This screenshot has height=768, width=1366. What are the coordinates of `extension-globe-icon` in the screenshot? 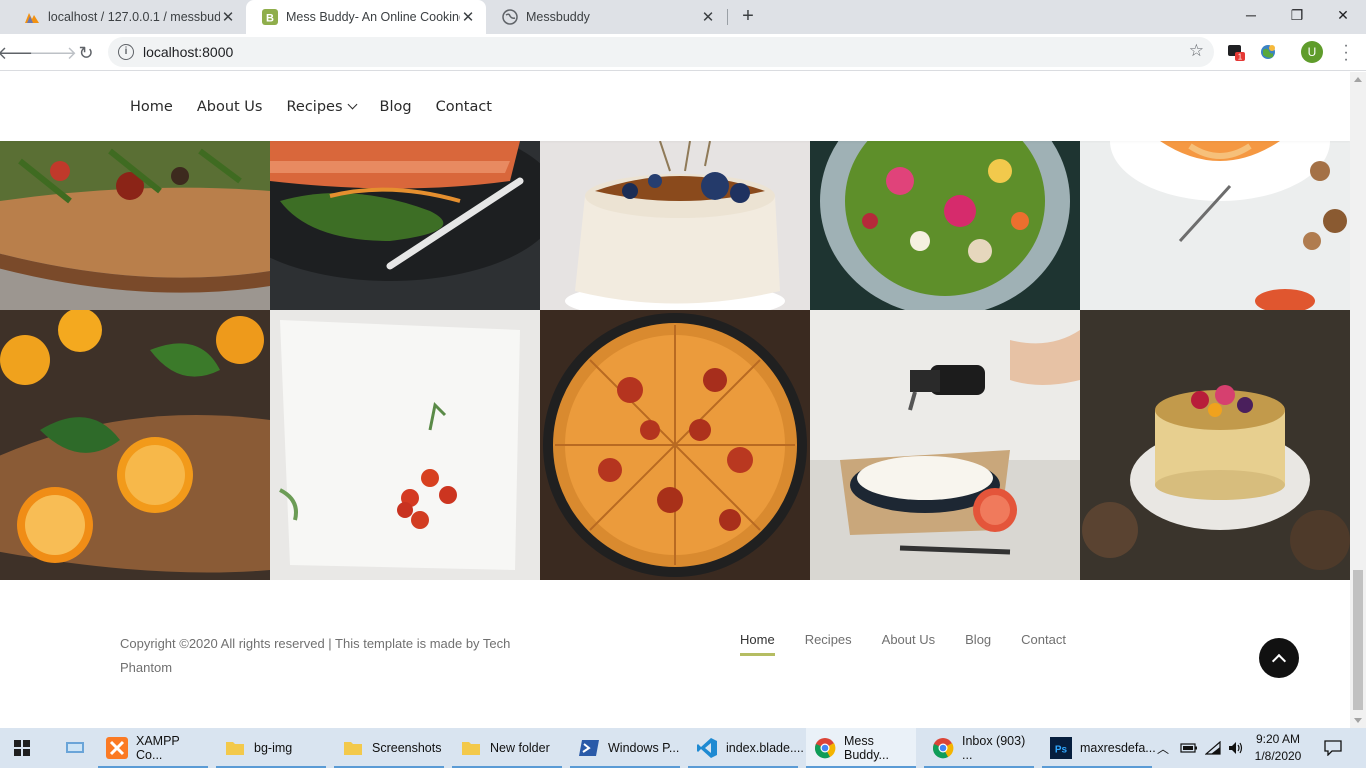 It's located at (1268, 52).